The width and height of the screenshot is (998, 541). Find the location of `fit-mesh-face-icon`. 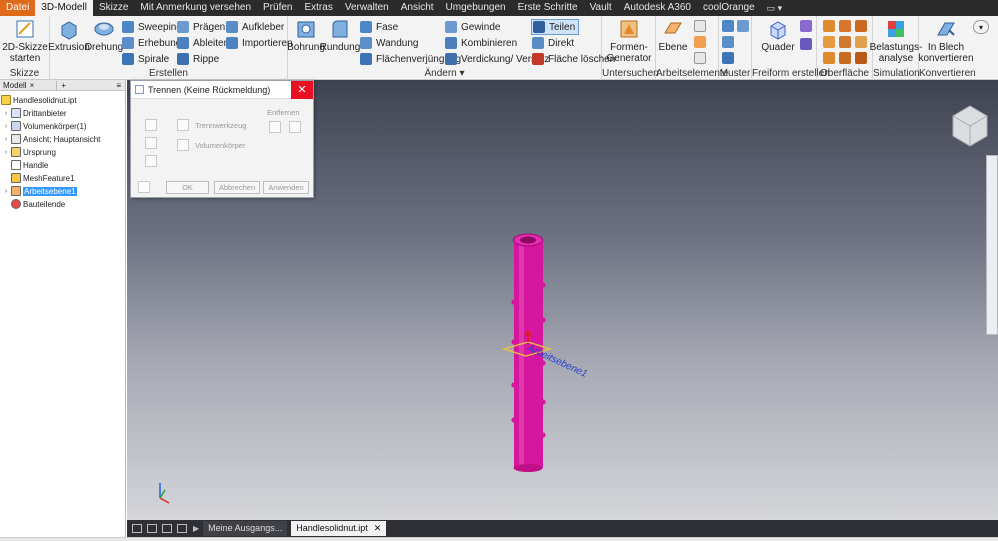

fit-mesh-face-icon is located at coordinates (845, 58).